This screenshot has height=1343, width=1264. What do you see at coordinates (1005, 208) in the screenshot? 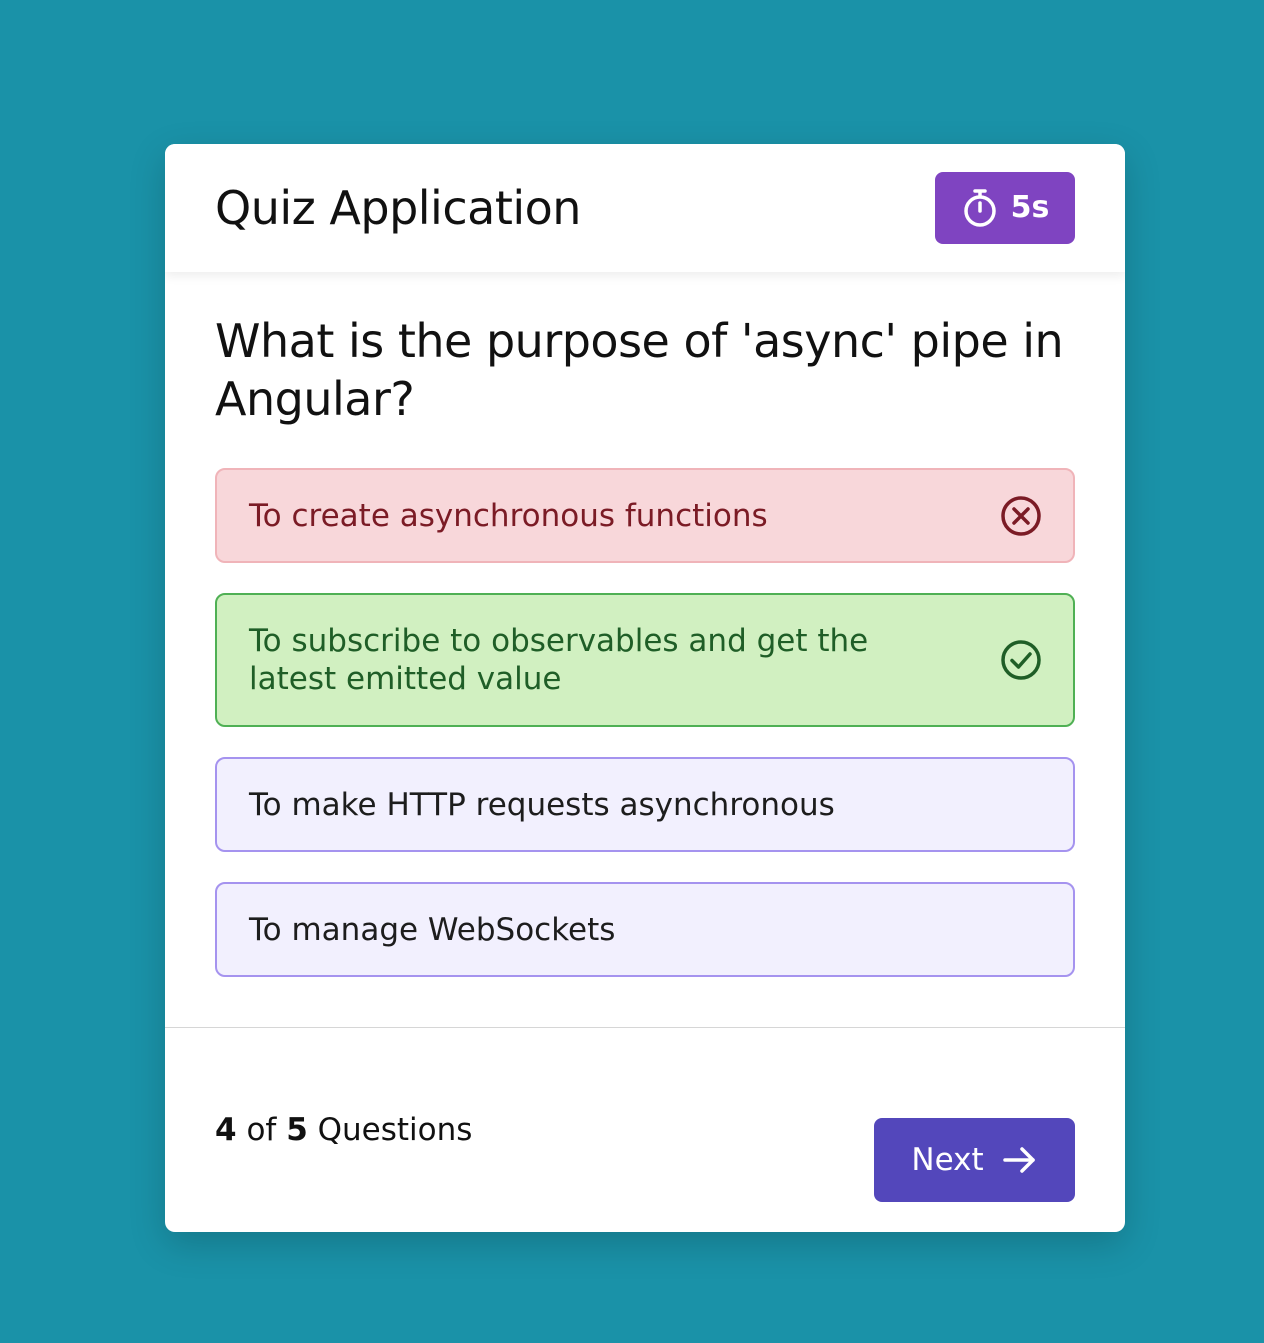
I see `timer-badge: 5s` at bounding box center [1005, 208].